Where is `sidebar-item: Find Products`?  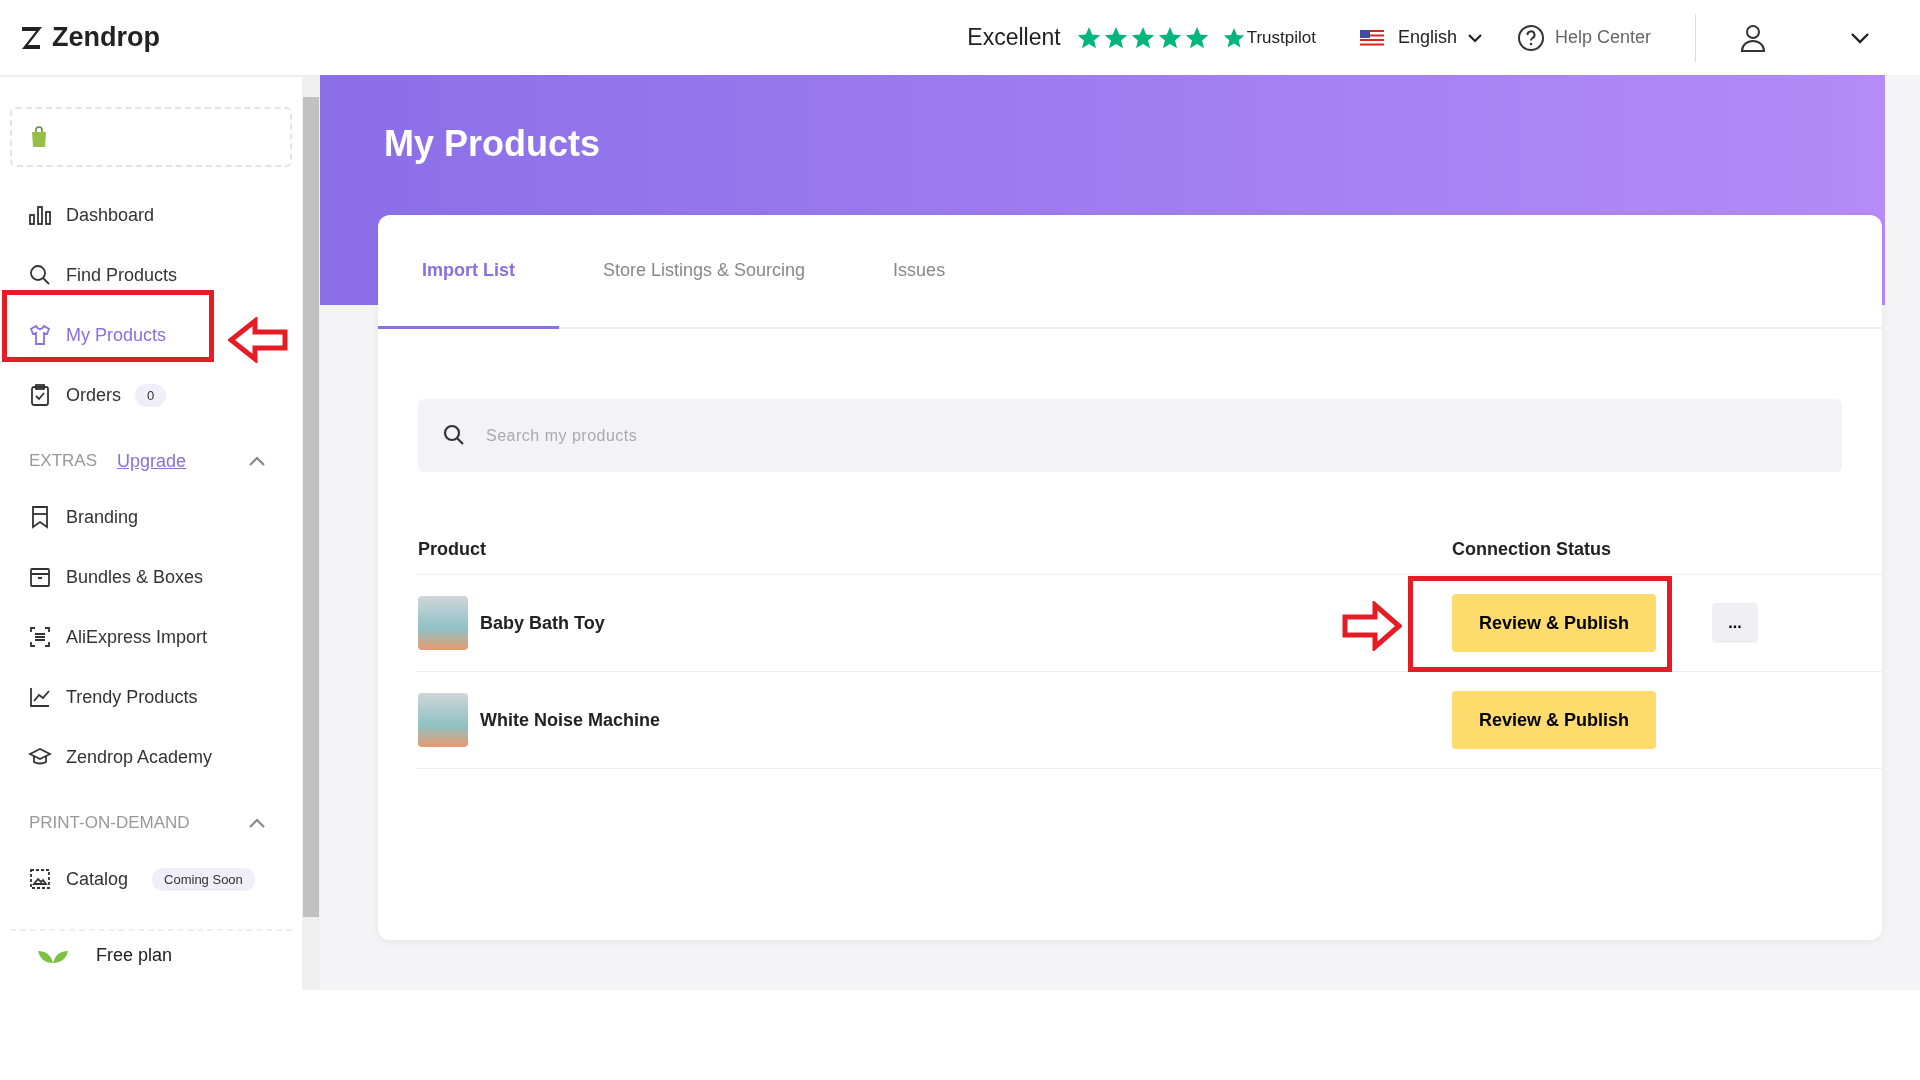
sidebar-item: Find Products is located at coordinates (99, 275).